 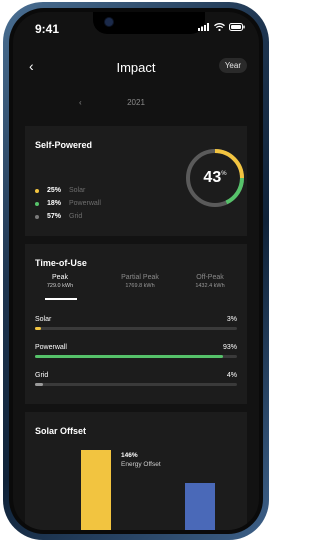 What do you see at coordinates (60, 286) in the screenshot?
I see `tab-value: 729.0 kWh` at bounding box center [60, 286].